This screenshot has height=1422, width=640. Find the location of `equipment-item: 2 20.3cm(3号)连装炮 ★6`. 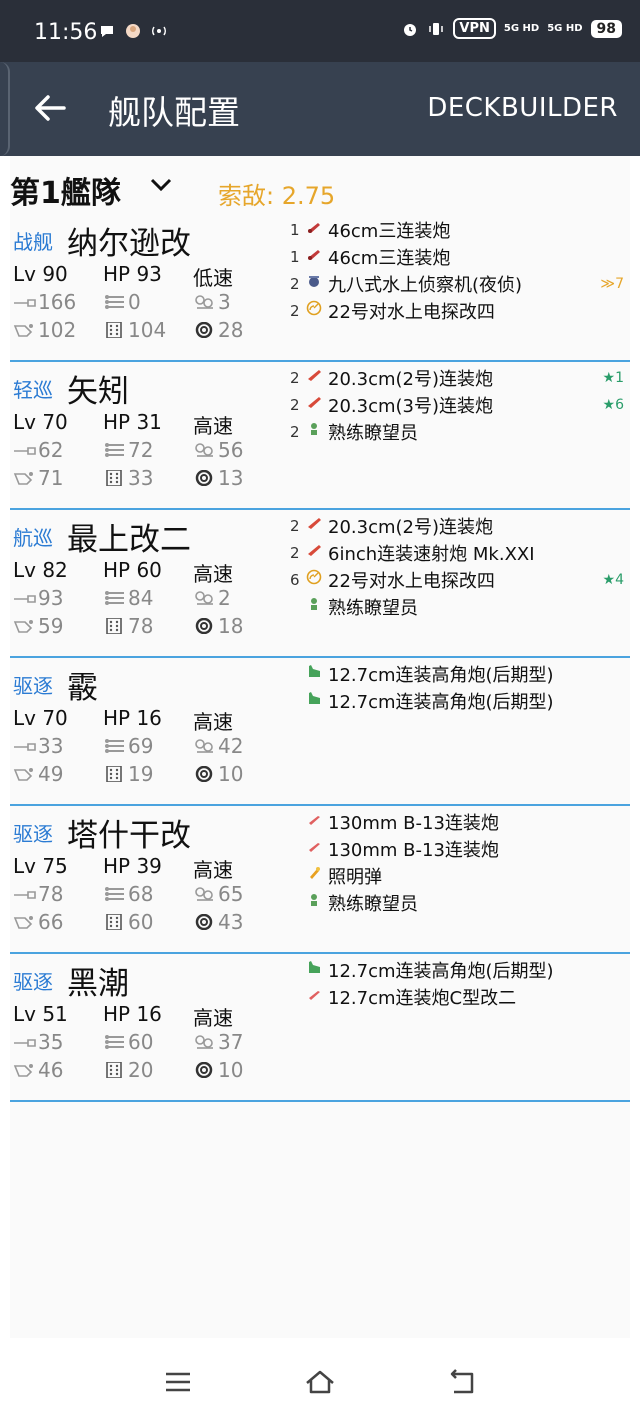

equipment-item: 2 20.3cm(3号)连装炮 ★6 is located at coordinates (460, 404).